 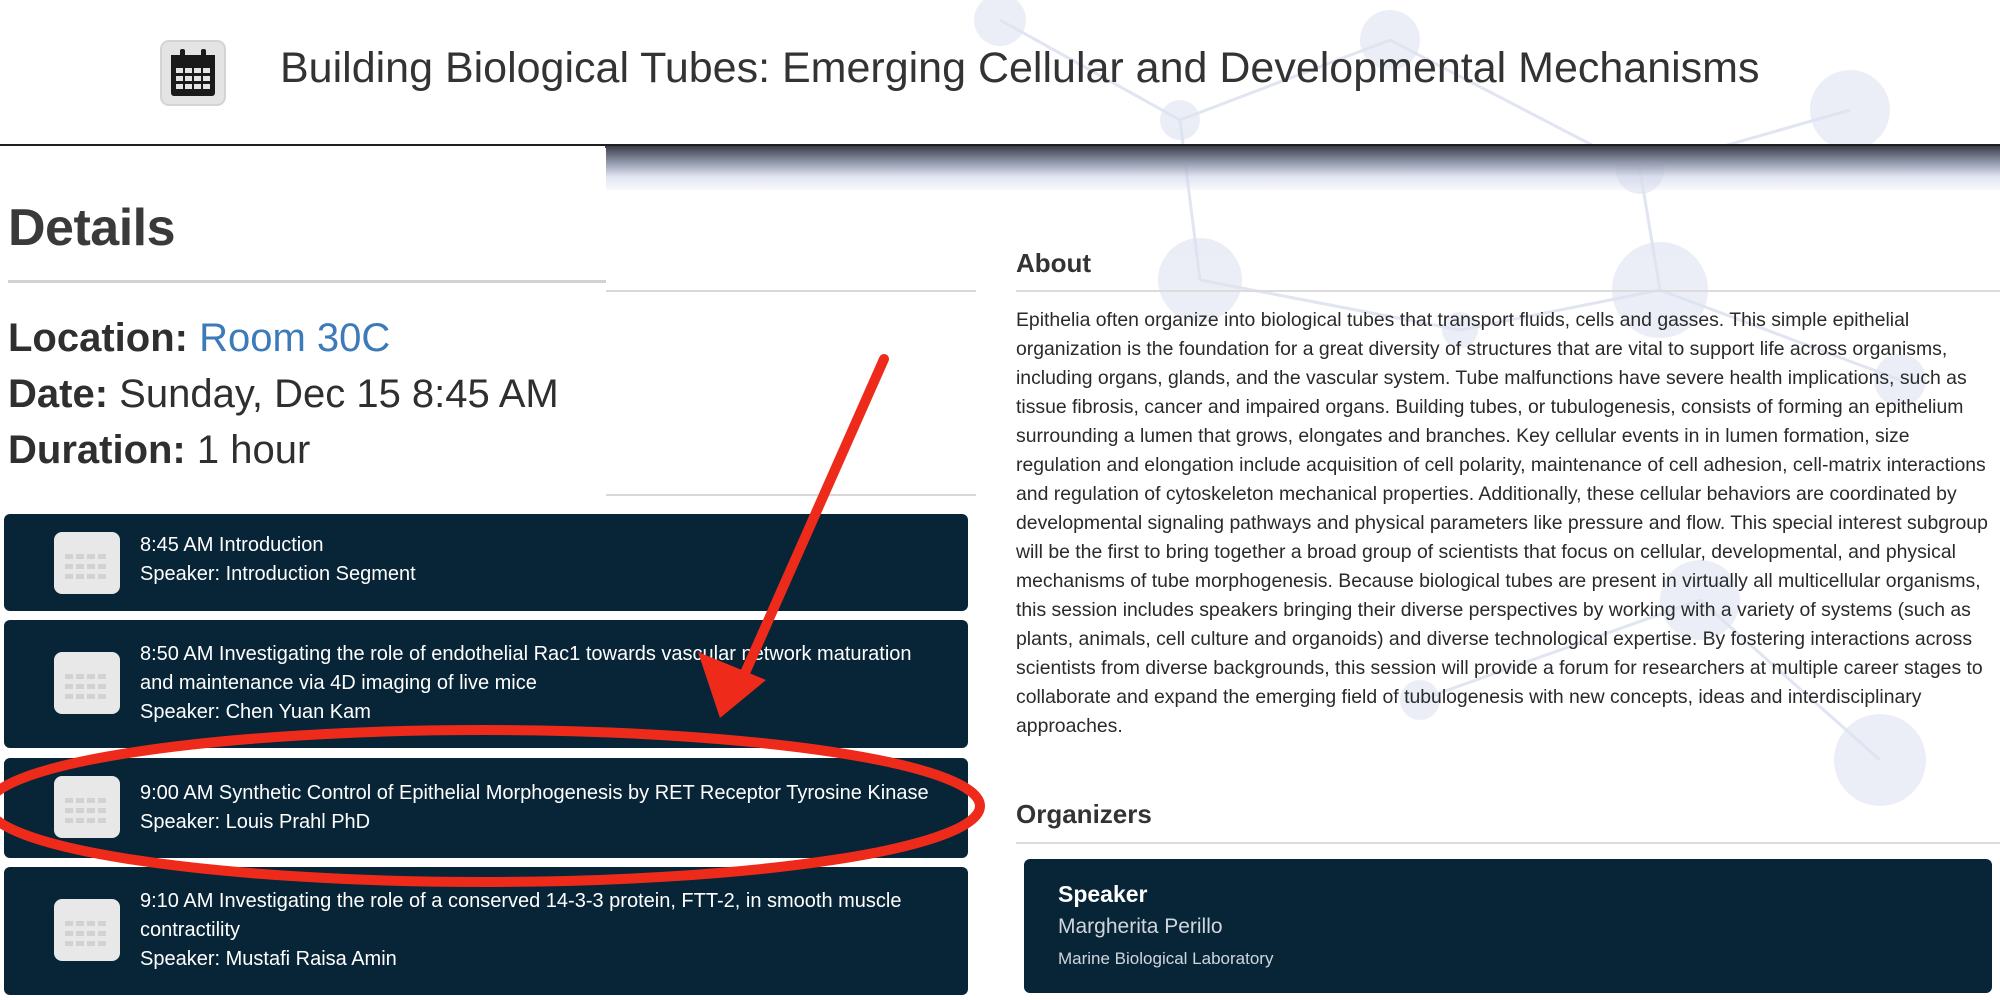 I want to click on location-label: Location:, so click(x=98, y=338).